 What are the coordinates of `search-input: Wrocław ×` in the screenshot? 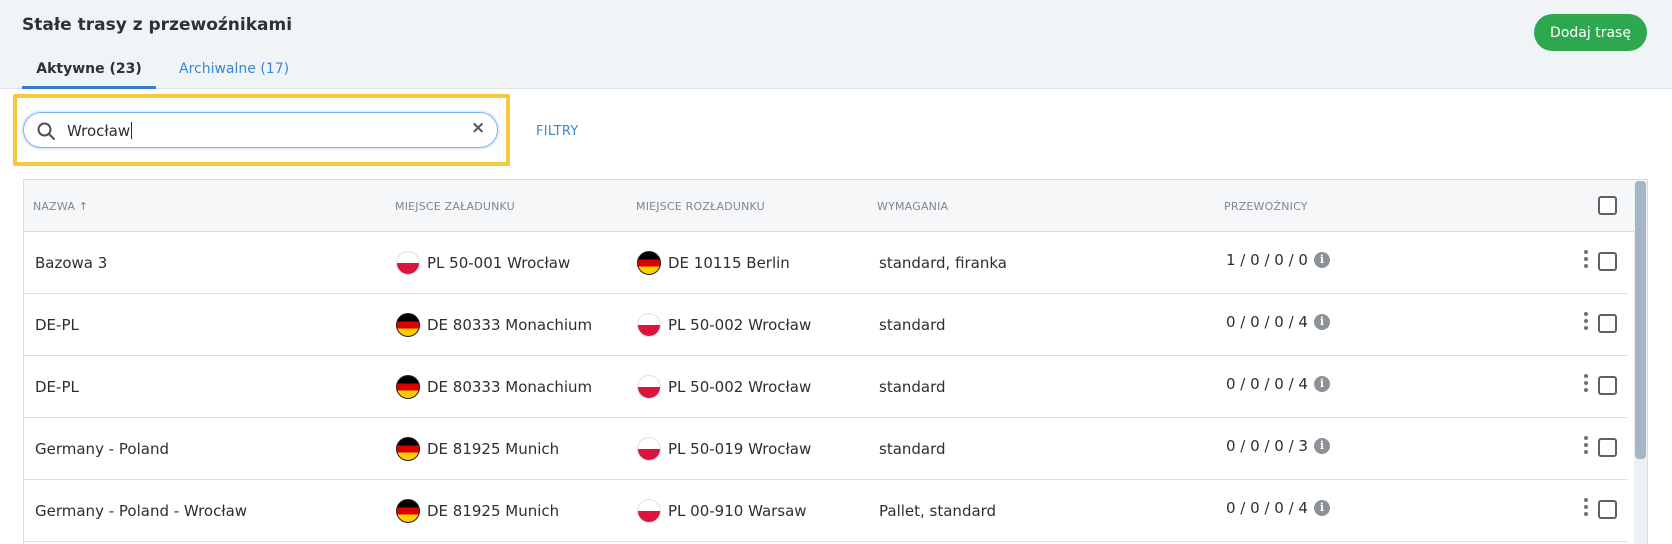 It's located at (260, 130).